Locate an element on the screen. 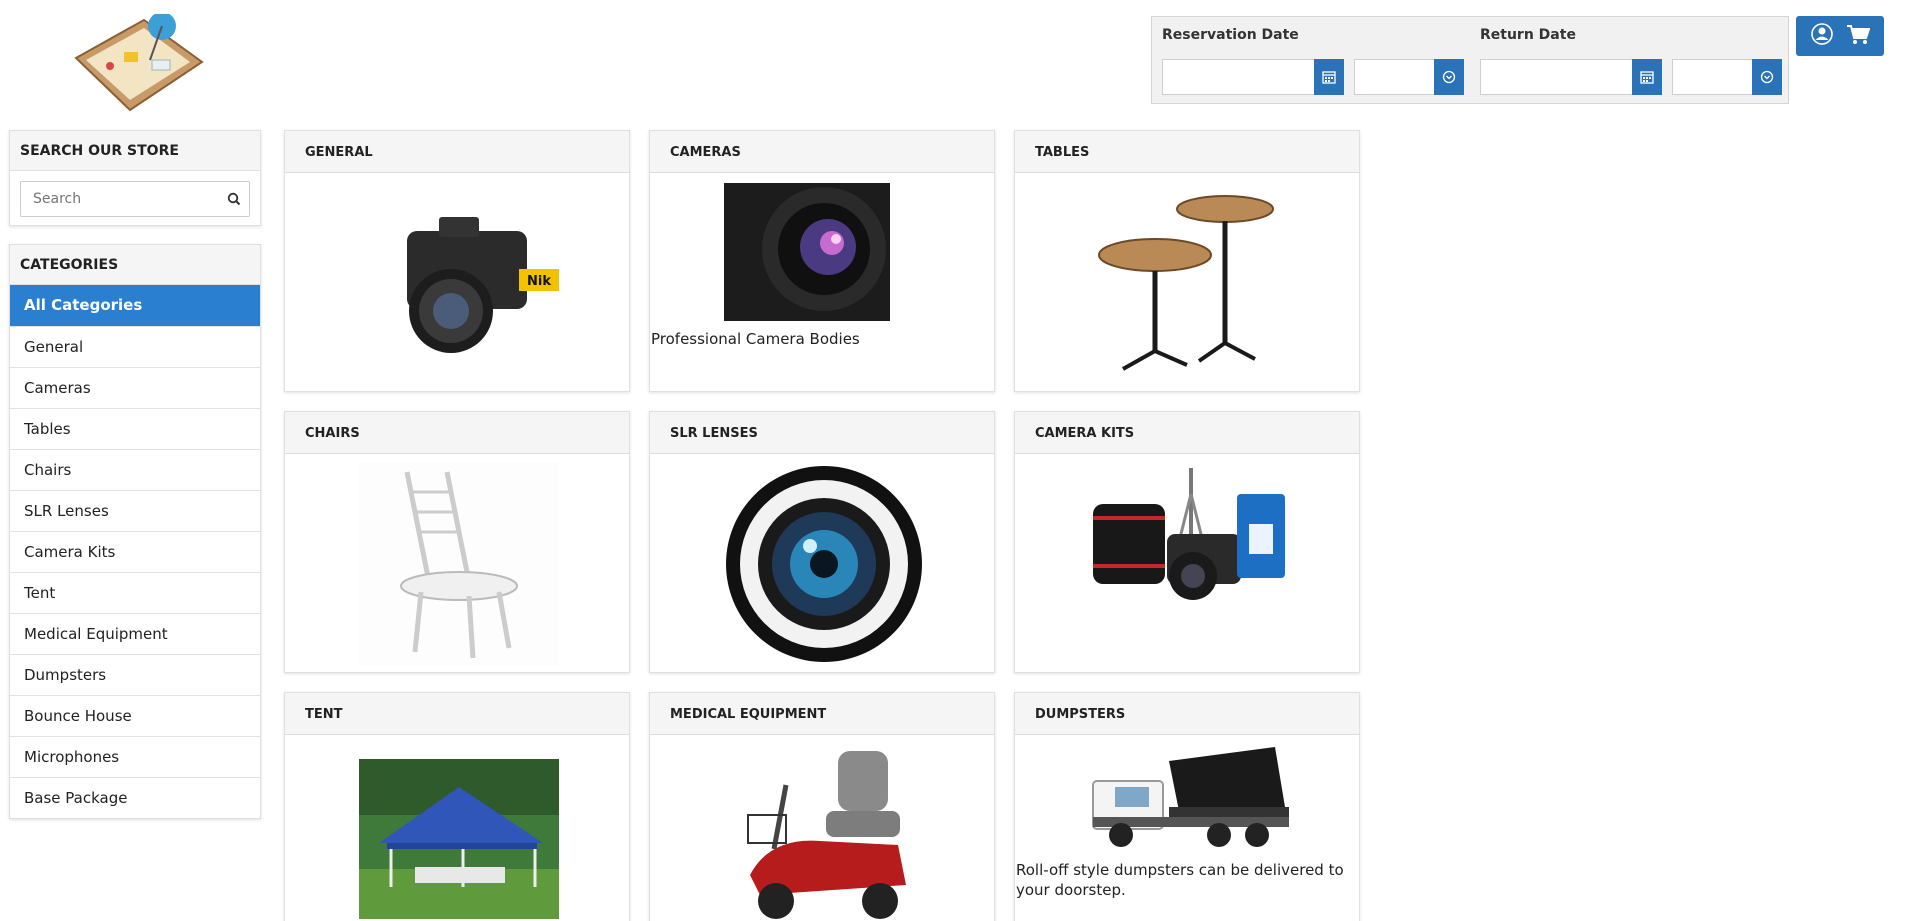 This screenshot has height=921, width=1919. reservation-time-input is located at coordinates (1394, 77).